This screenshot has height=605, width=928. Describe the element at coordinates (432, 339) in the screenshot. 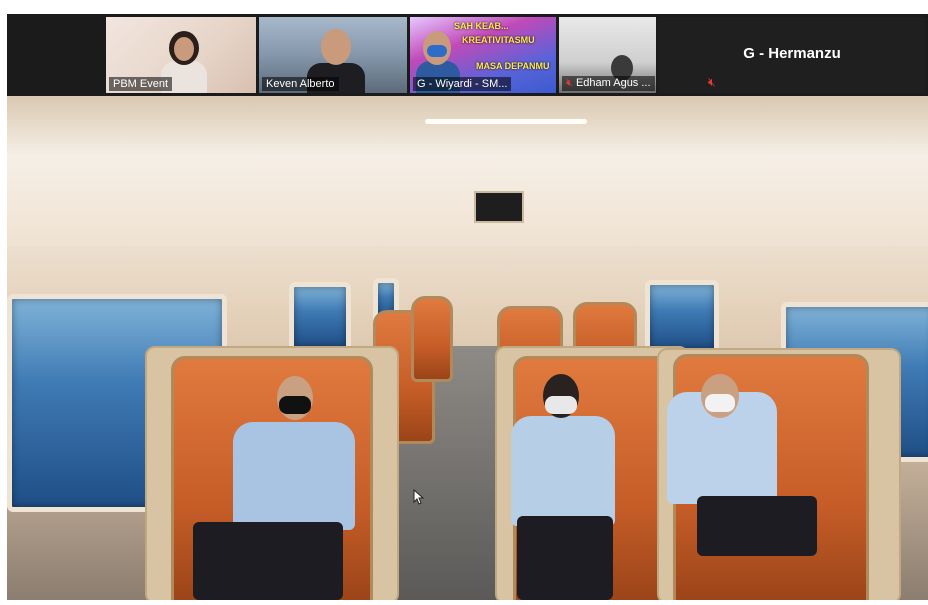

I see `seat` at that location.